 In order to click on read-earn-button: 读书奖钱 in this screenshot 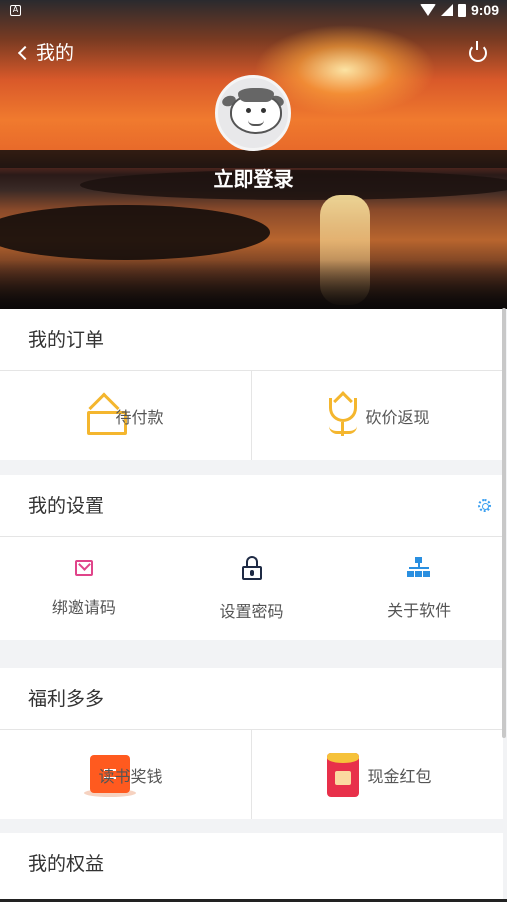, I will do `click(125, 774)`.